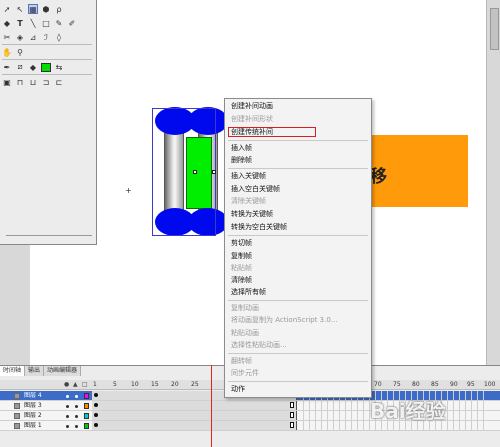 This screenshot has height=447, width=500. What do you see at coordinates (259, 227) in the screenshot?
I see `menu-item-convert-to-blank-keyframe: 转换为空白关键帧` at bounding box center [259, 227].